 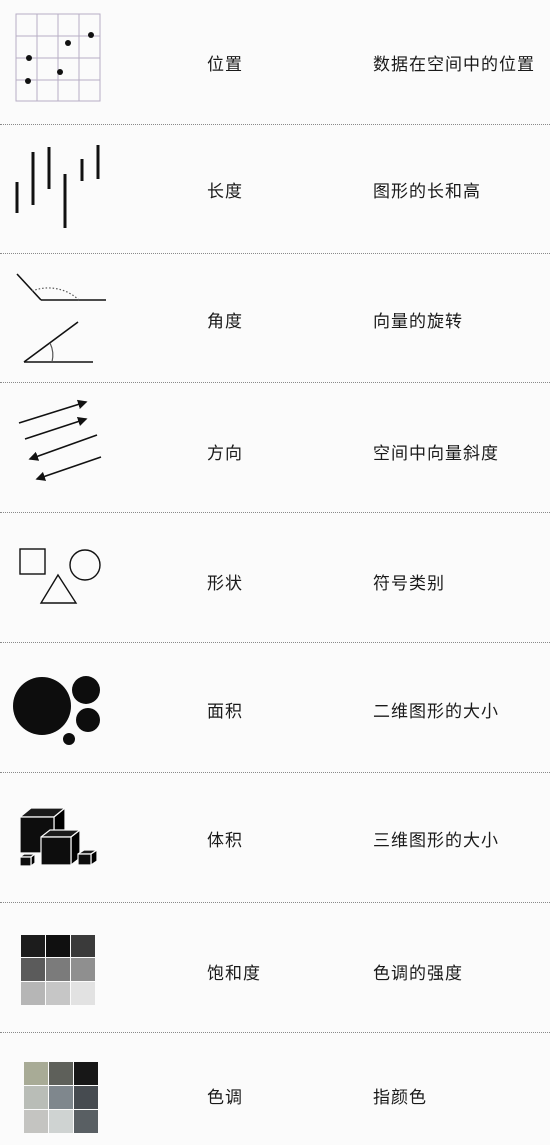 I want to click on table-row: 长度 图形的长和高, so click(x=275, y=189).